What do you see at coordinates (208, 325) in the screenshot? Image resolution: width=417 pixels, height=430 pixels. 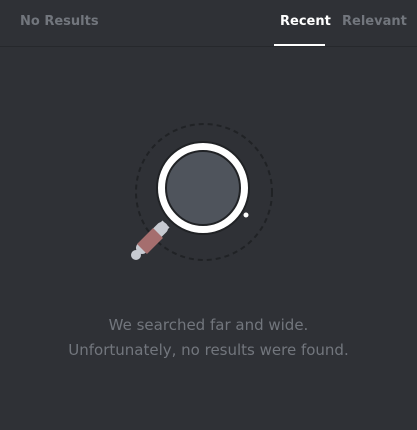 I see `empty-state-line-1: We searched far and wide.` at bounding box center [208, 325].